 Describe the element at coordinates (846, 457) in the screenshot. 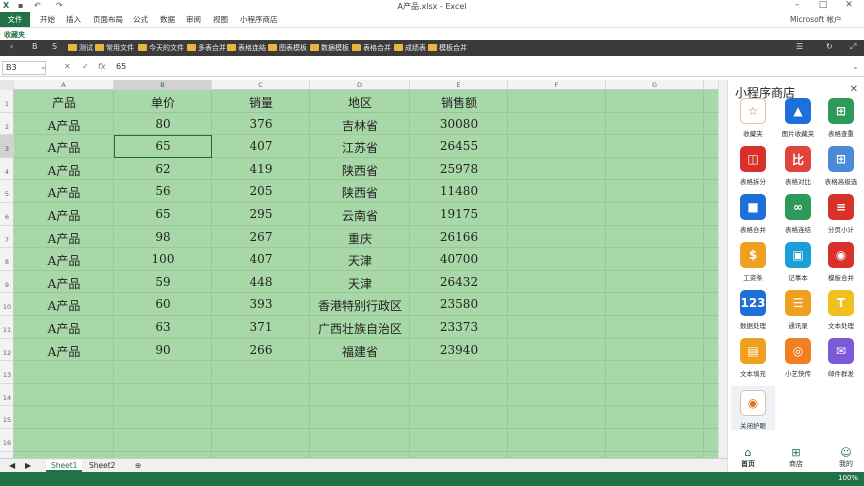

I see `nav-user: ☺ 我的` at that location.